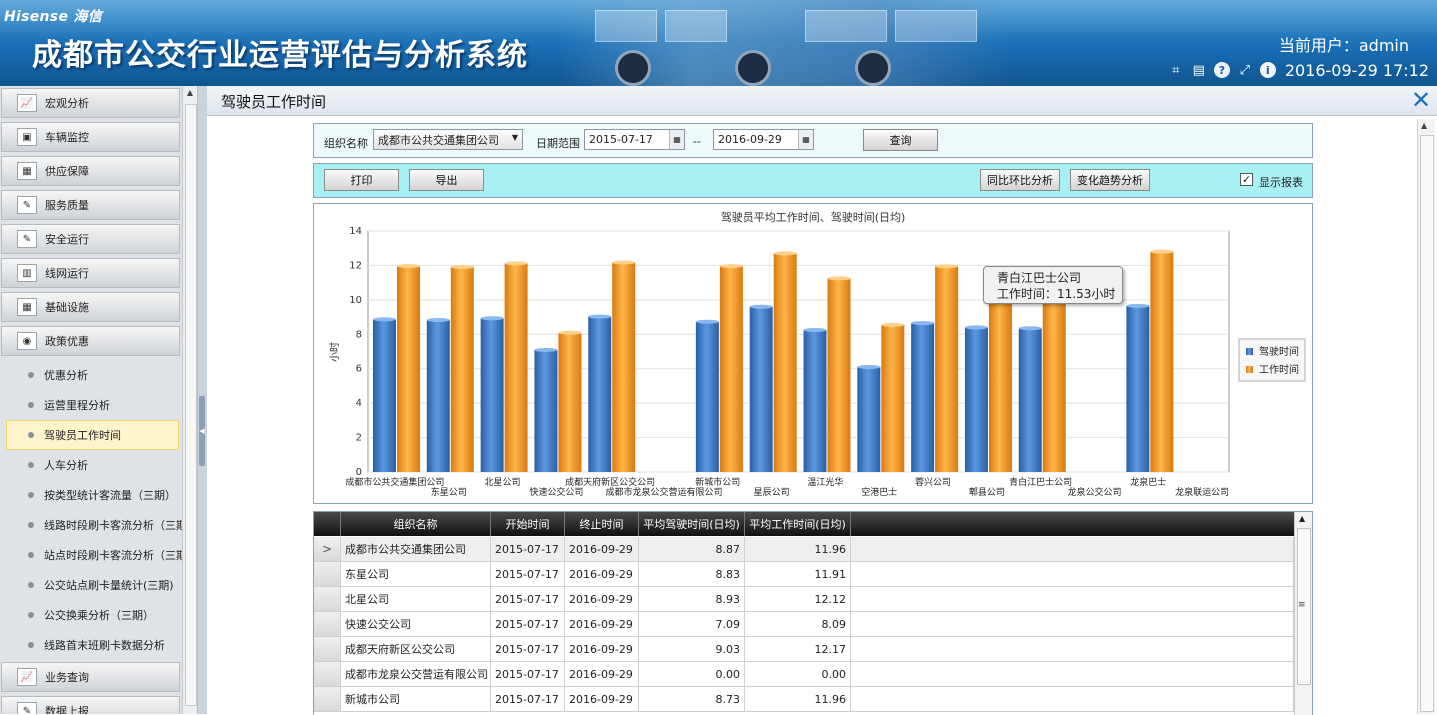  I want to click on sidebar-subitem-staff-vehicle: 人车分析, so click(90, 465).